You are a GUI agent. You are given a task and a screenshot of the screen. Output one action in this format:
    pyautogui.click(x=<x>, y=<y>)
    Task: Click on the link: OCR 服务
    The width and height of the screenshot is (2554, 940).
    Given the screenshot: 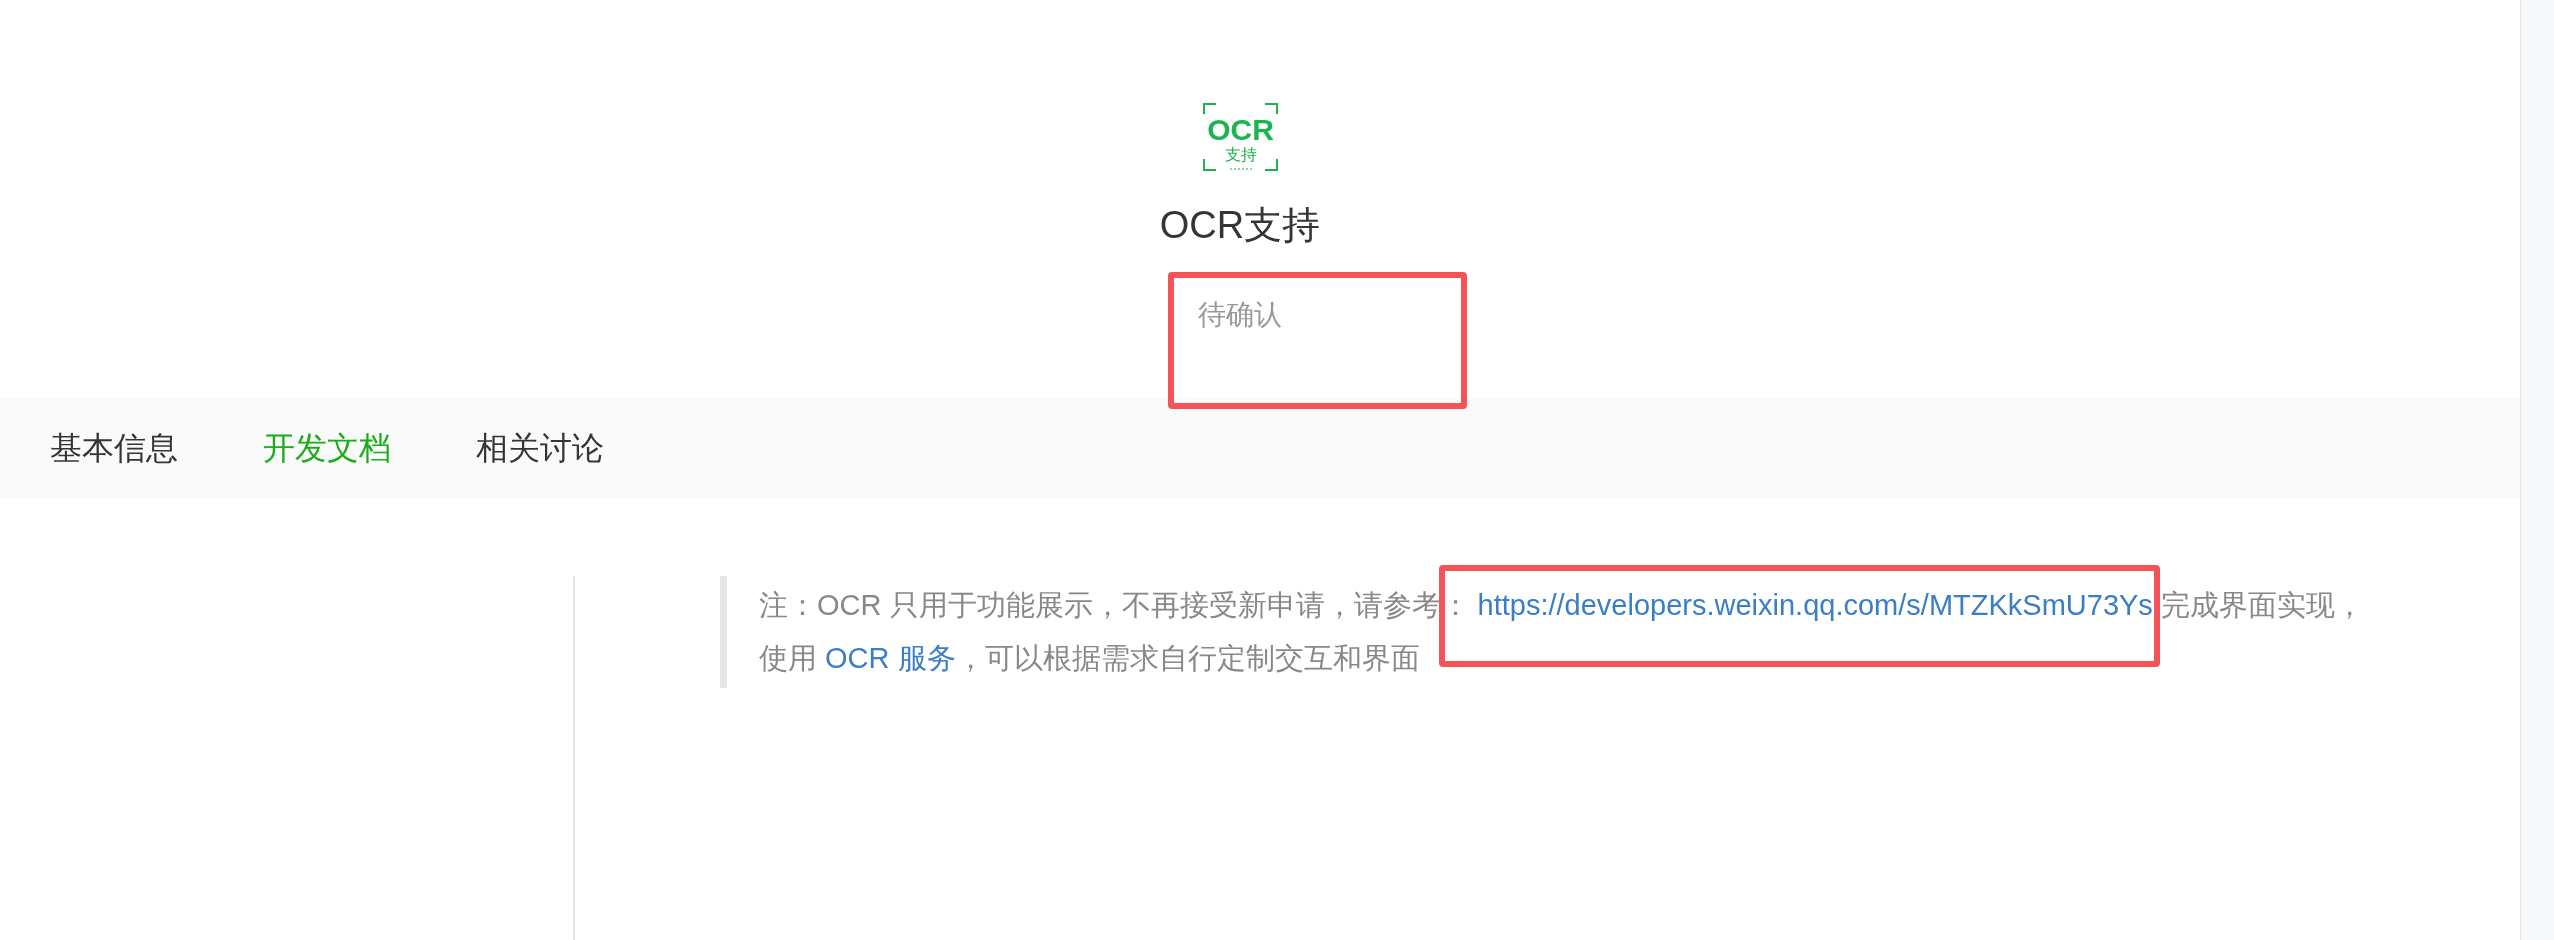 What is the action you would take?
    pyautogui.click(x=890, y=658)
    